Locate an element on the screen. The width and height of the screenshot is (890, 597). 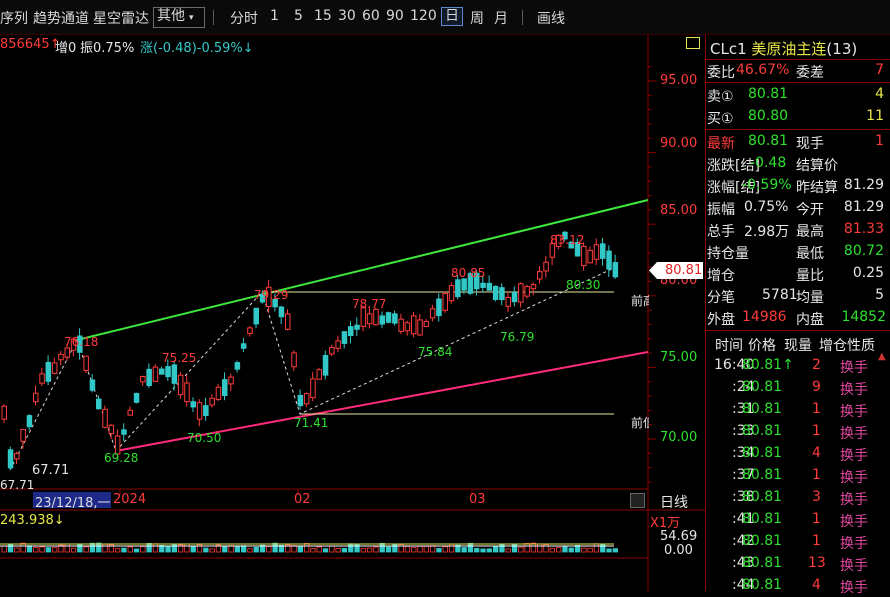
toolbar-item-trend-channel: 趋势通道 is located at coordinates (61, 18).